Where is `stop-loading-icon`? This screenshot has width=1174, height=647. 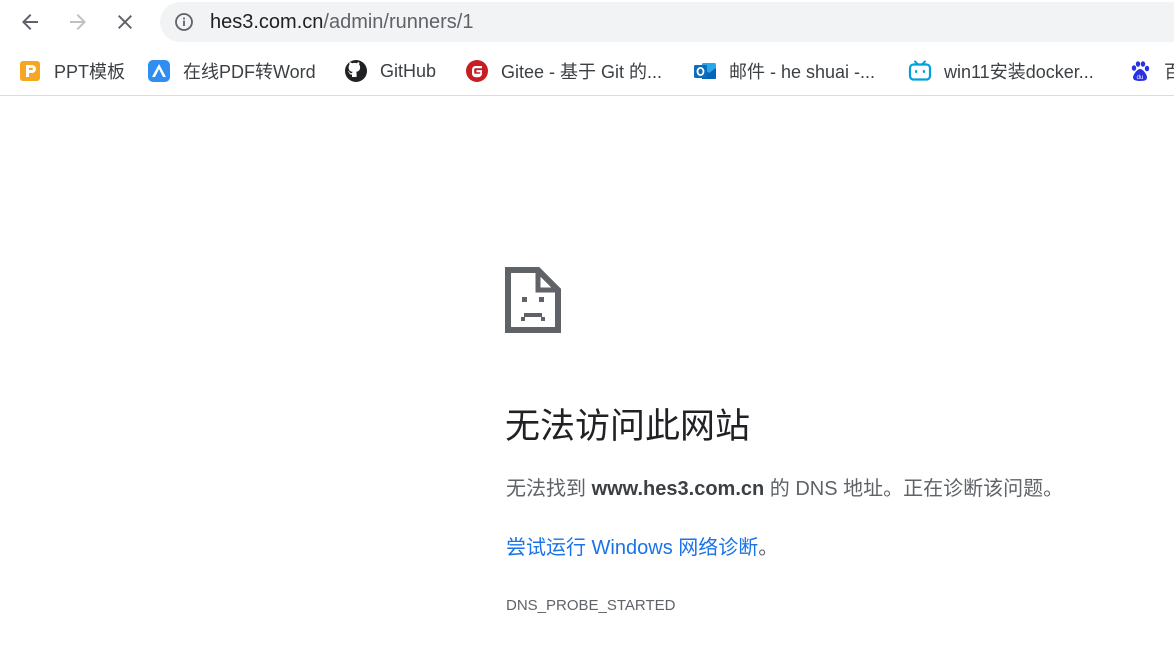
stop-loading-icon is located at coordinates (125, 22).